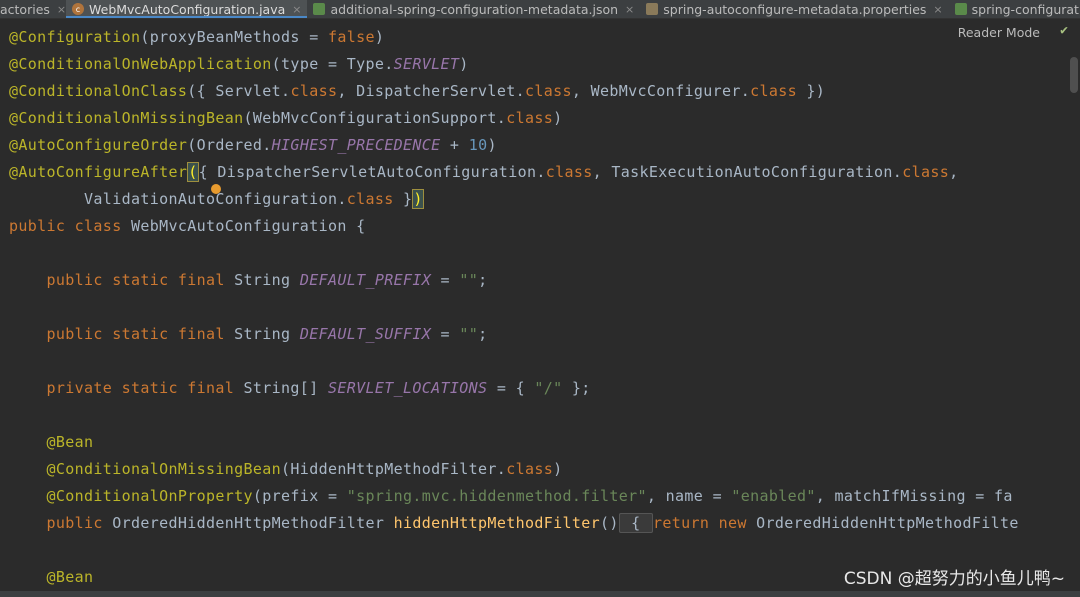  I want to click on code-token: (), so click(609, 523).